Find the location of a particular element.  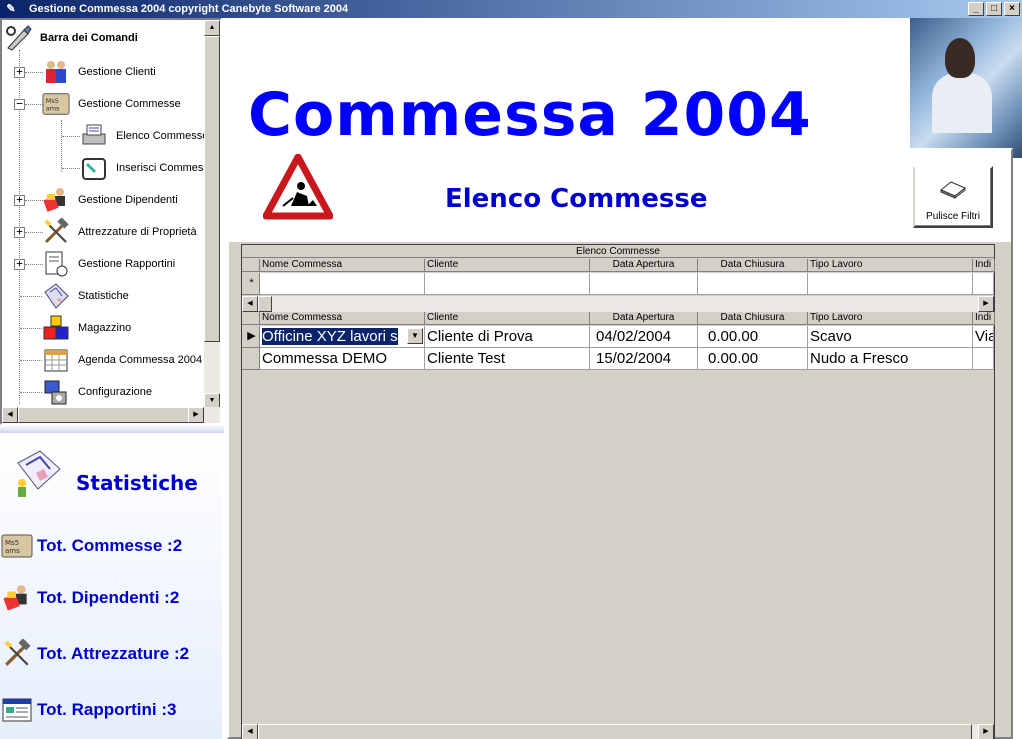

scroll-up-button: ▲ is located at coordinates (212, 28).